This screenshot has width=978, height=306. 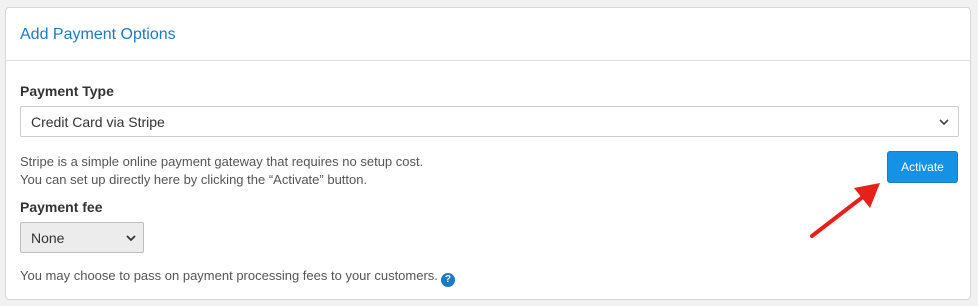 What do you see at coordinates (82, 237) in the screenshot?
I see `payment-fee-select: None` at bounding box center [82, 237].